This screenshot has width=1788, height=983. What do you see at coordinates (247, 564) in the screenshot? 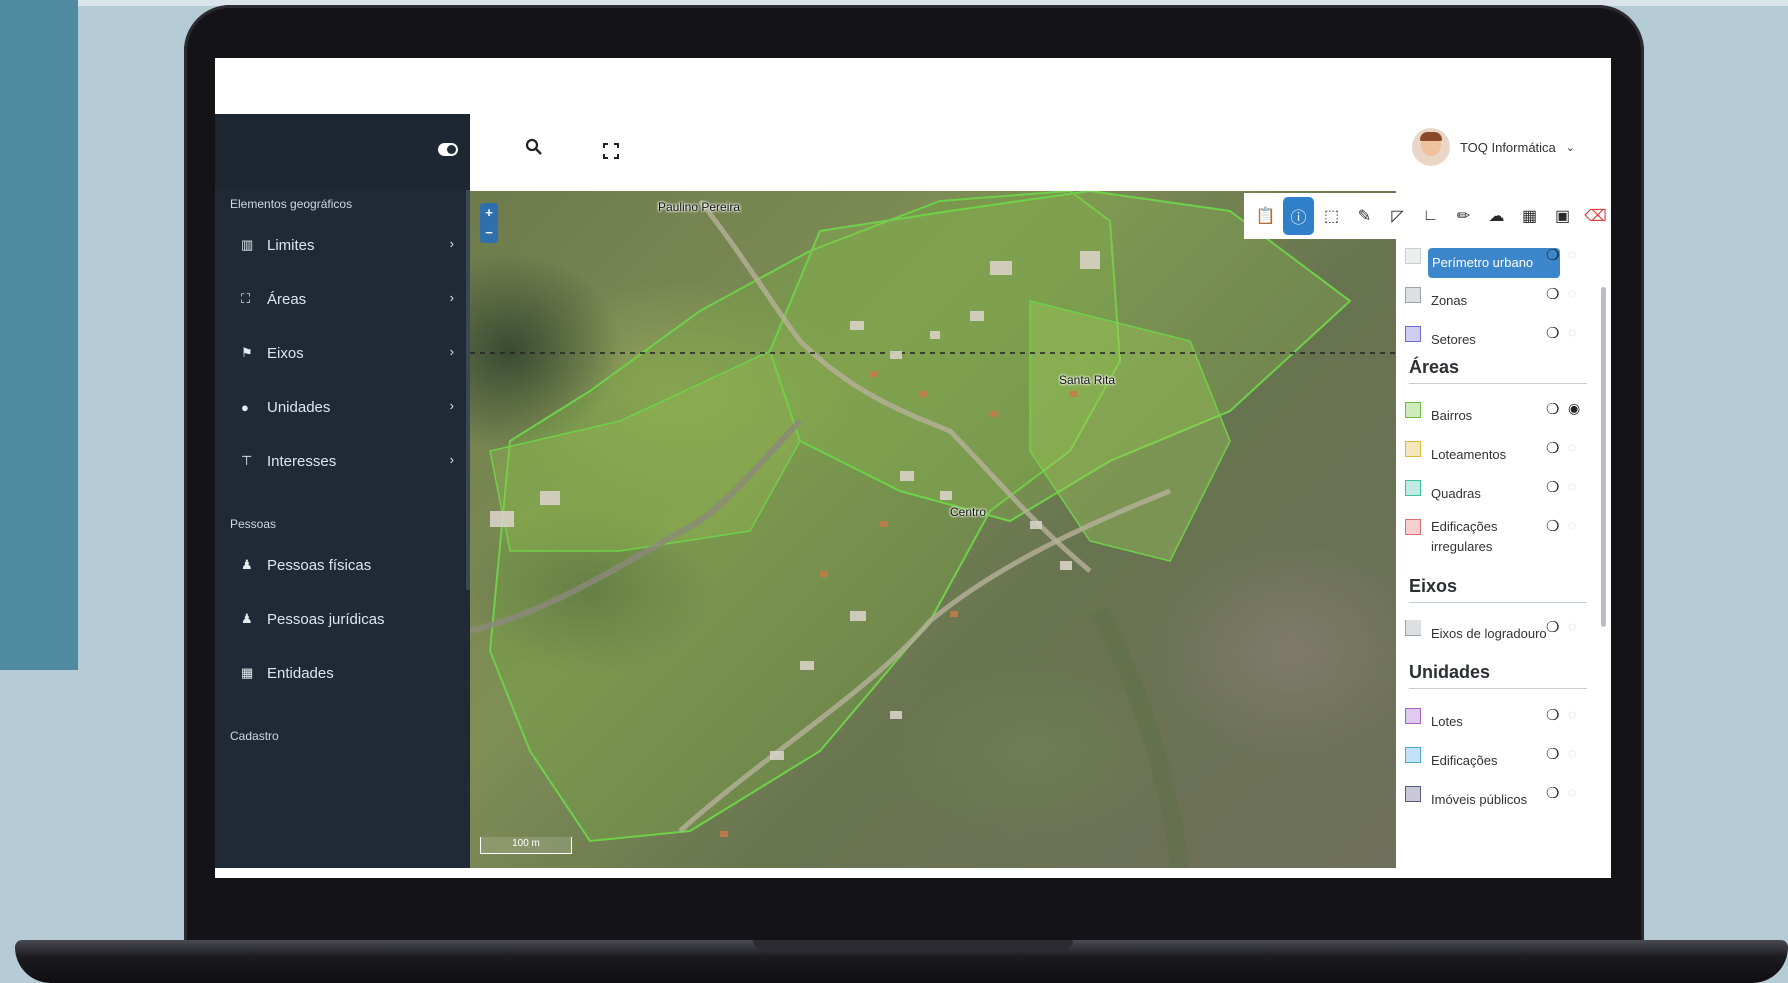
I see `user-icon: ♟` at bounding box center [247, 564].